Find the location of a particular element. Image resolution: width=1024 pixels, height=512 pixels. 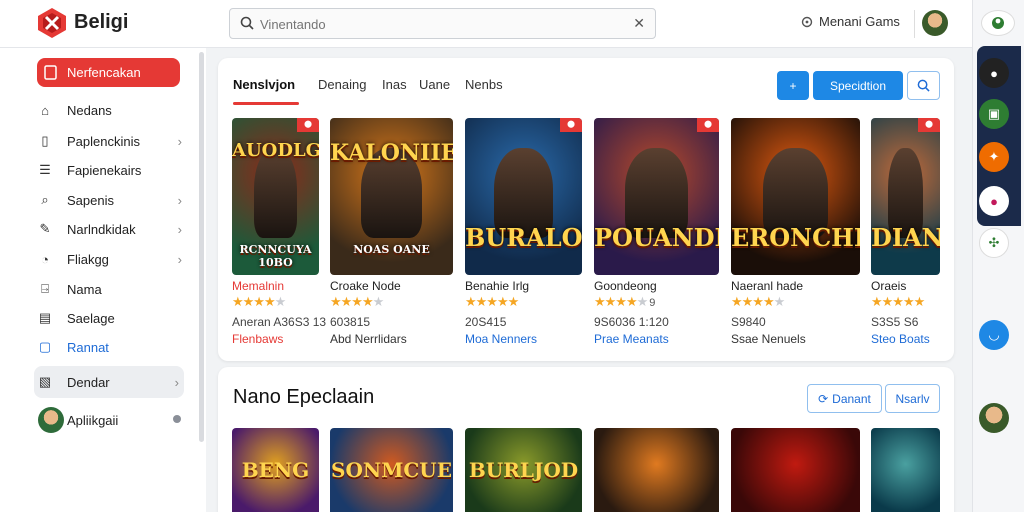

game-art-title: BURALON is located at coordinates (523, 237).